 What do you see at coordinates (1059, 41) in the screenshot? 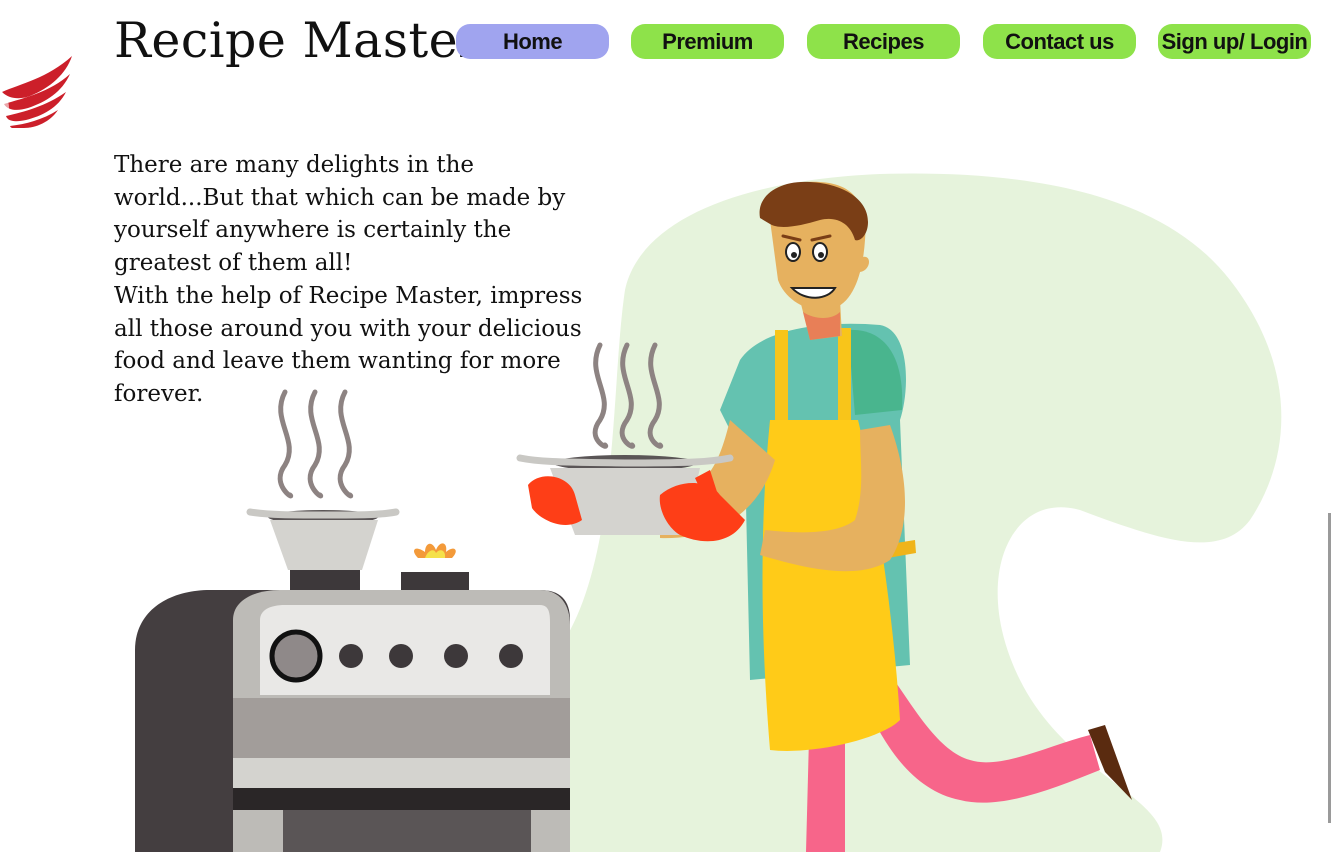
I see `nav-contact-button: Contact us` at bounding box center [1059, 41].